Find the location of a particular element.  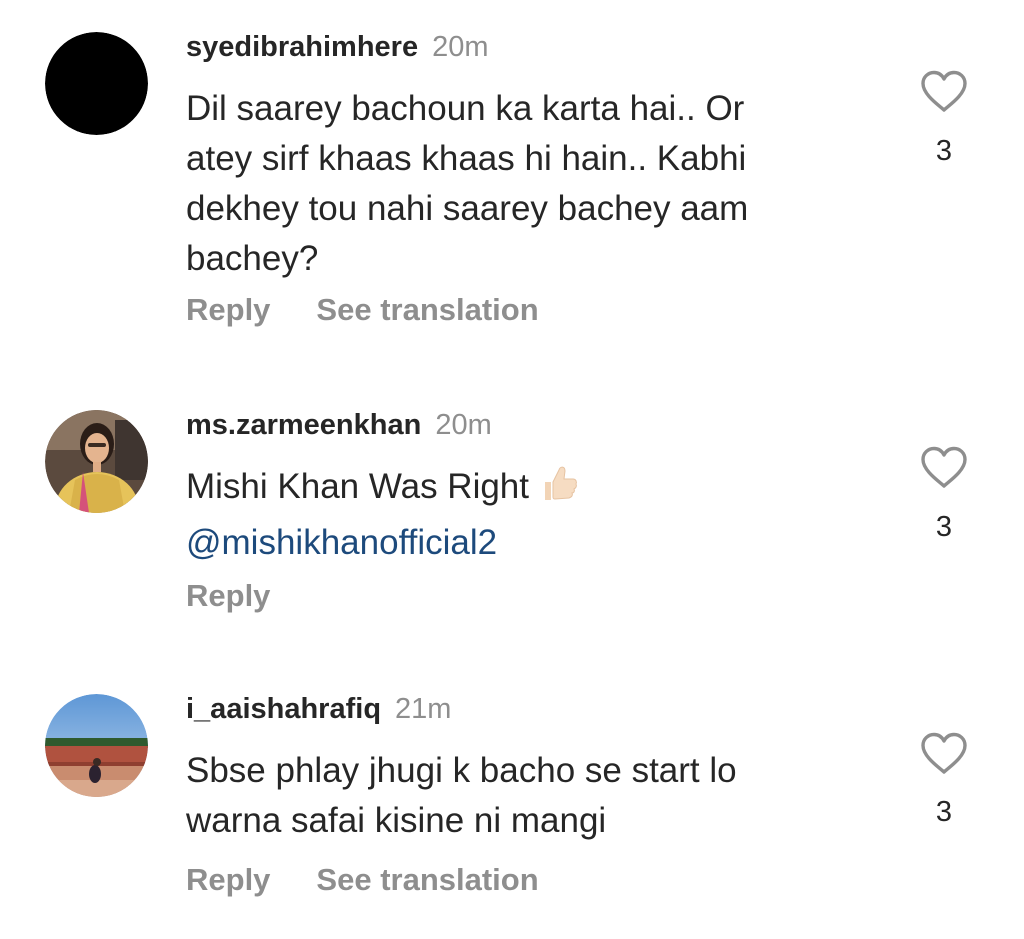

reply-button: Reply is located at coordinates (228, 879).